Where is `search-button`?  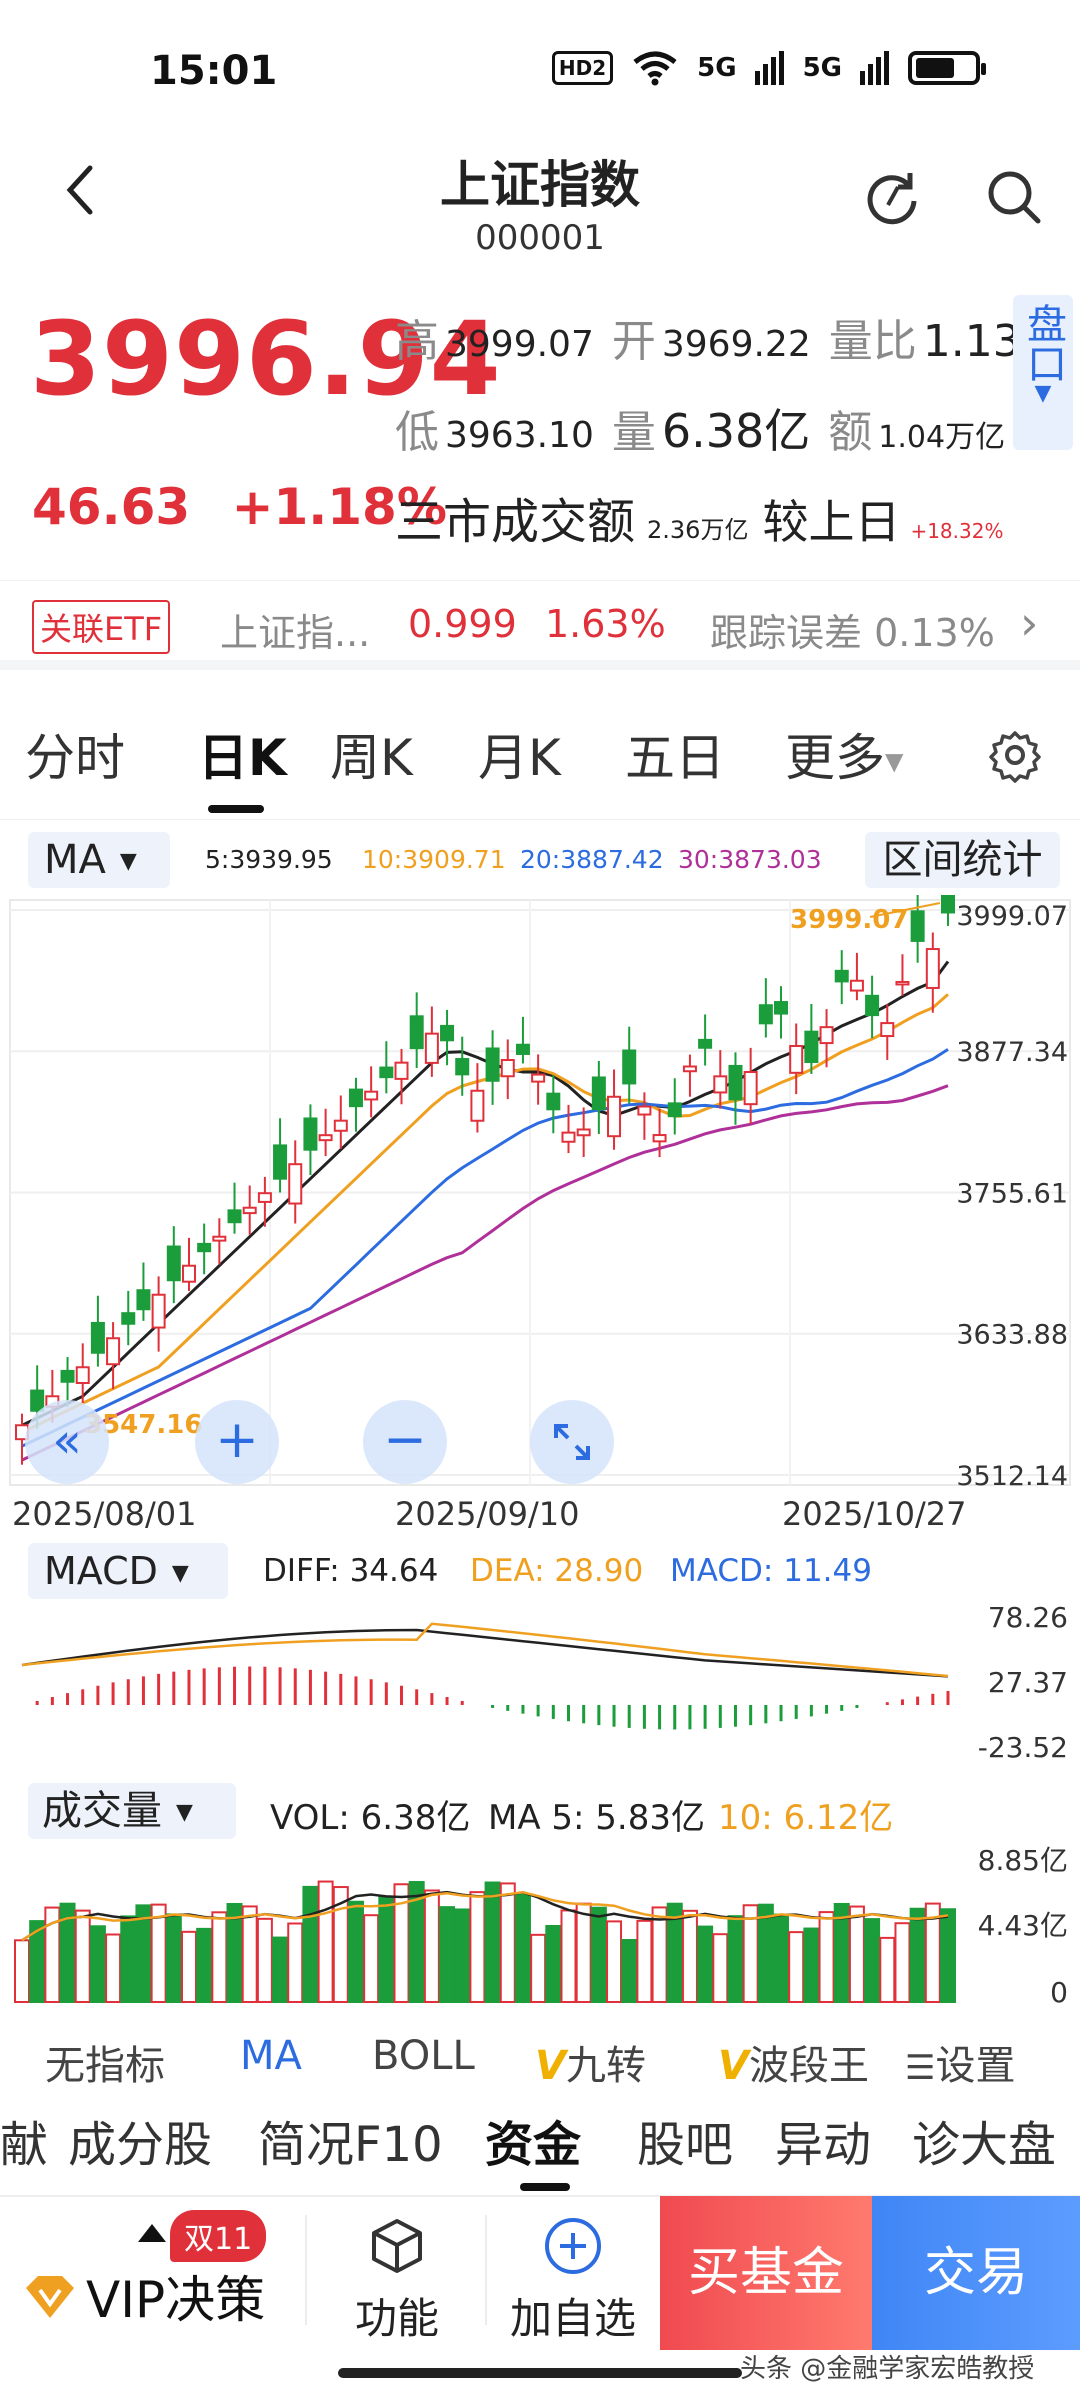
search-button is located at coordinates (1014, 197).